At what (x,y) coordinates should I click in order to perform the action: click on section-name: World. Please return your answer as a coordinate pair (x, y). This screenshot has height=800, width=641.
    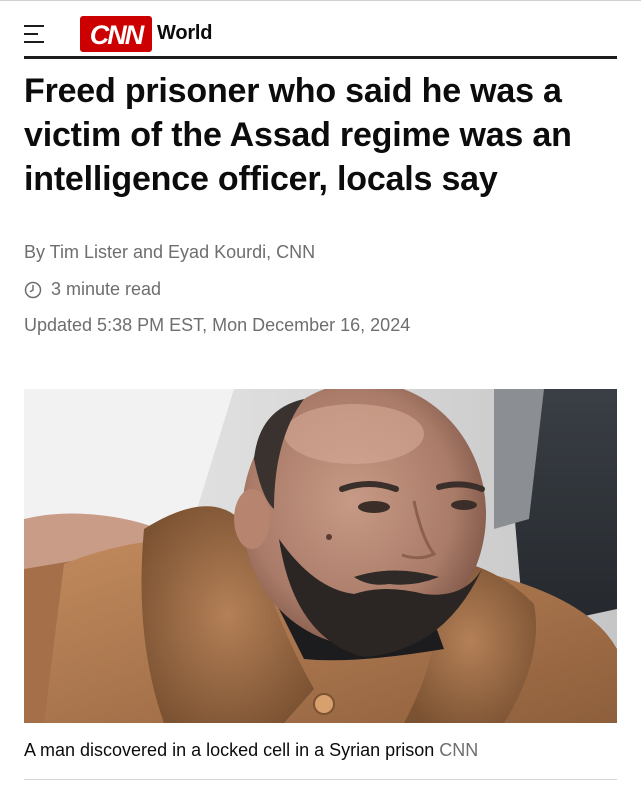
    Looking at the image, I should click on (184, 33).